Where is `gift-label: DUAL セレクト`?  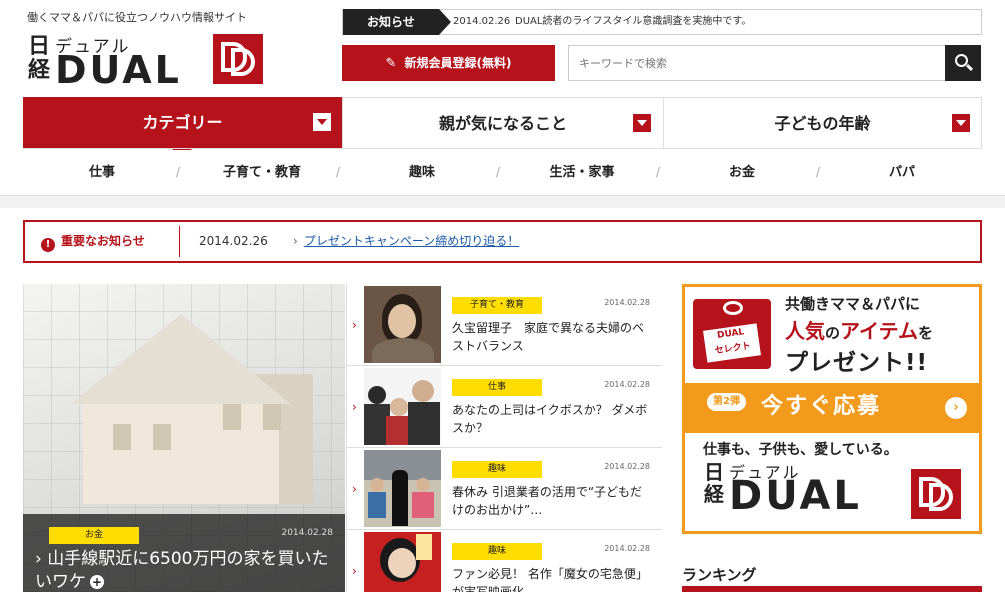 gift-label: DUAL セレクト is located at coordinates (732, 343).